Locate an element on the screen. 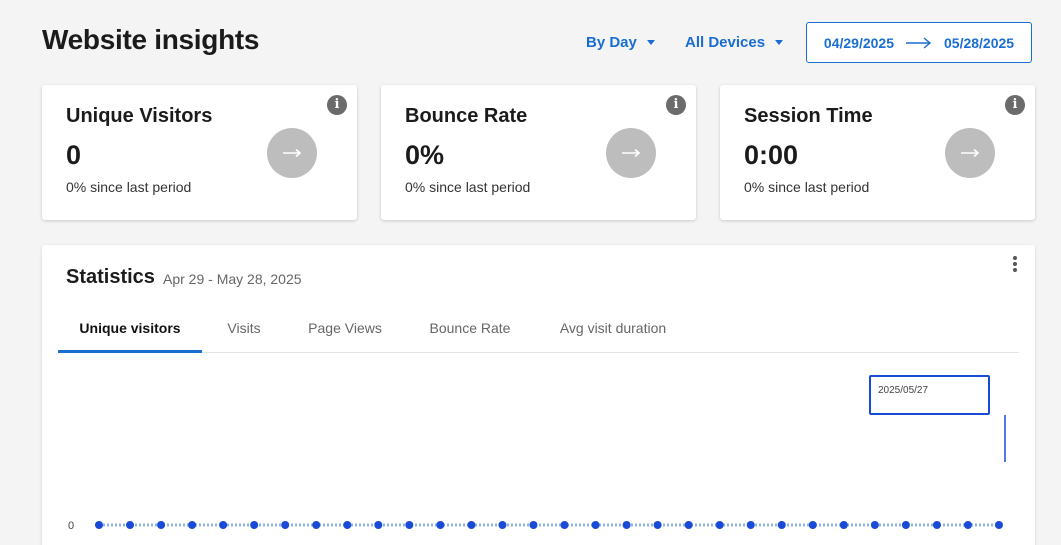 The image size is (1061, 545). tooltip-date: 2025/05/27 is located at coordinates (903, 390).